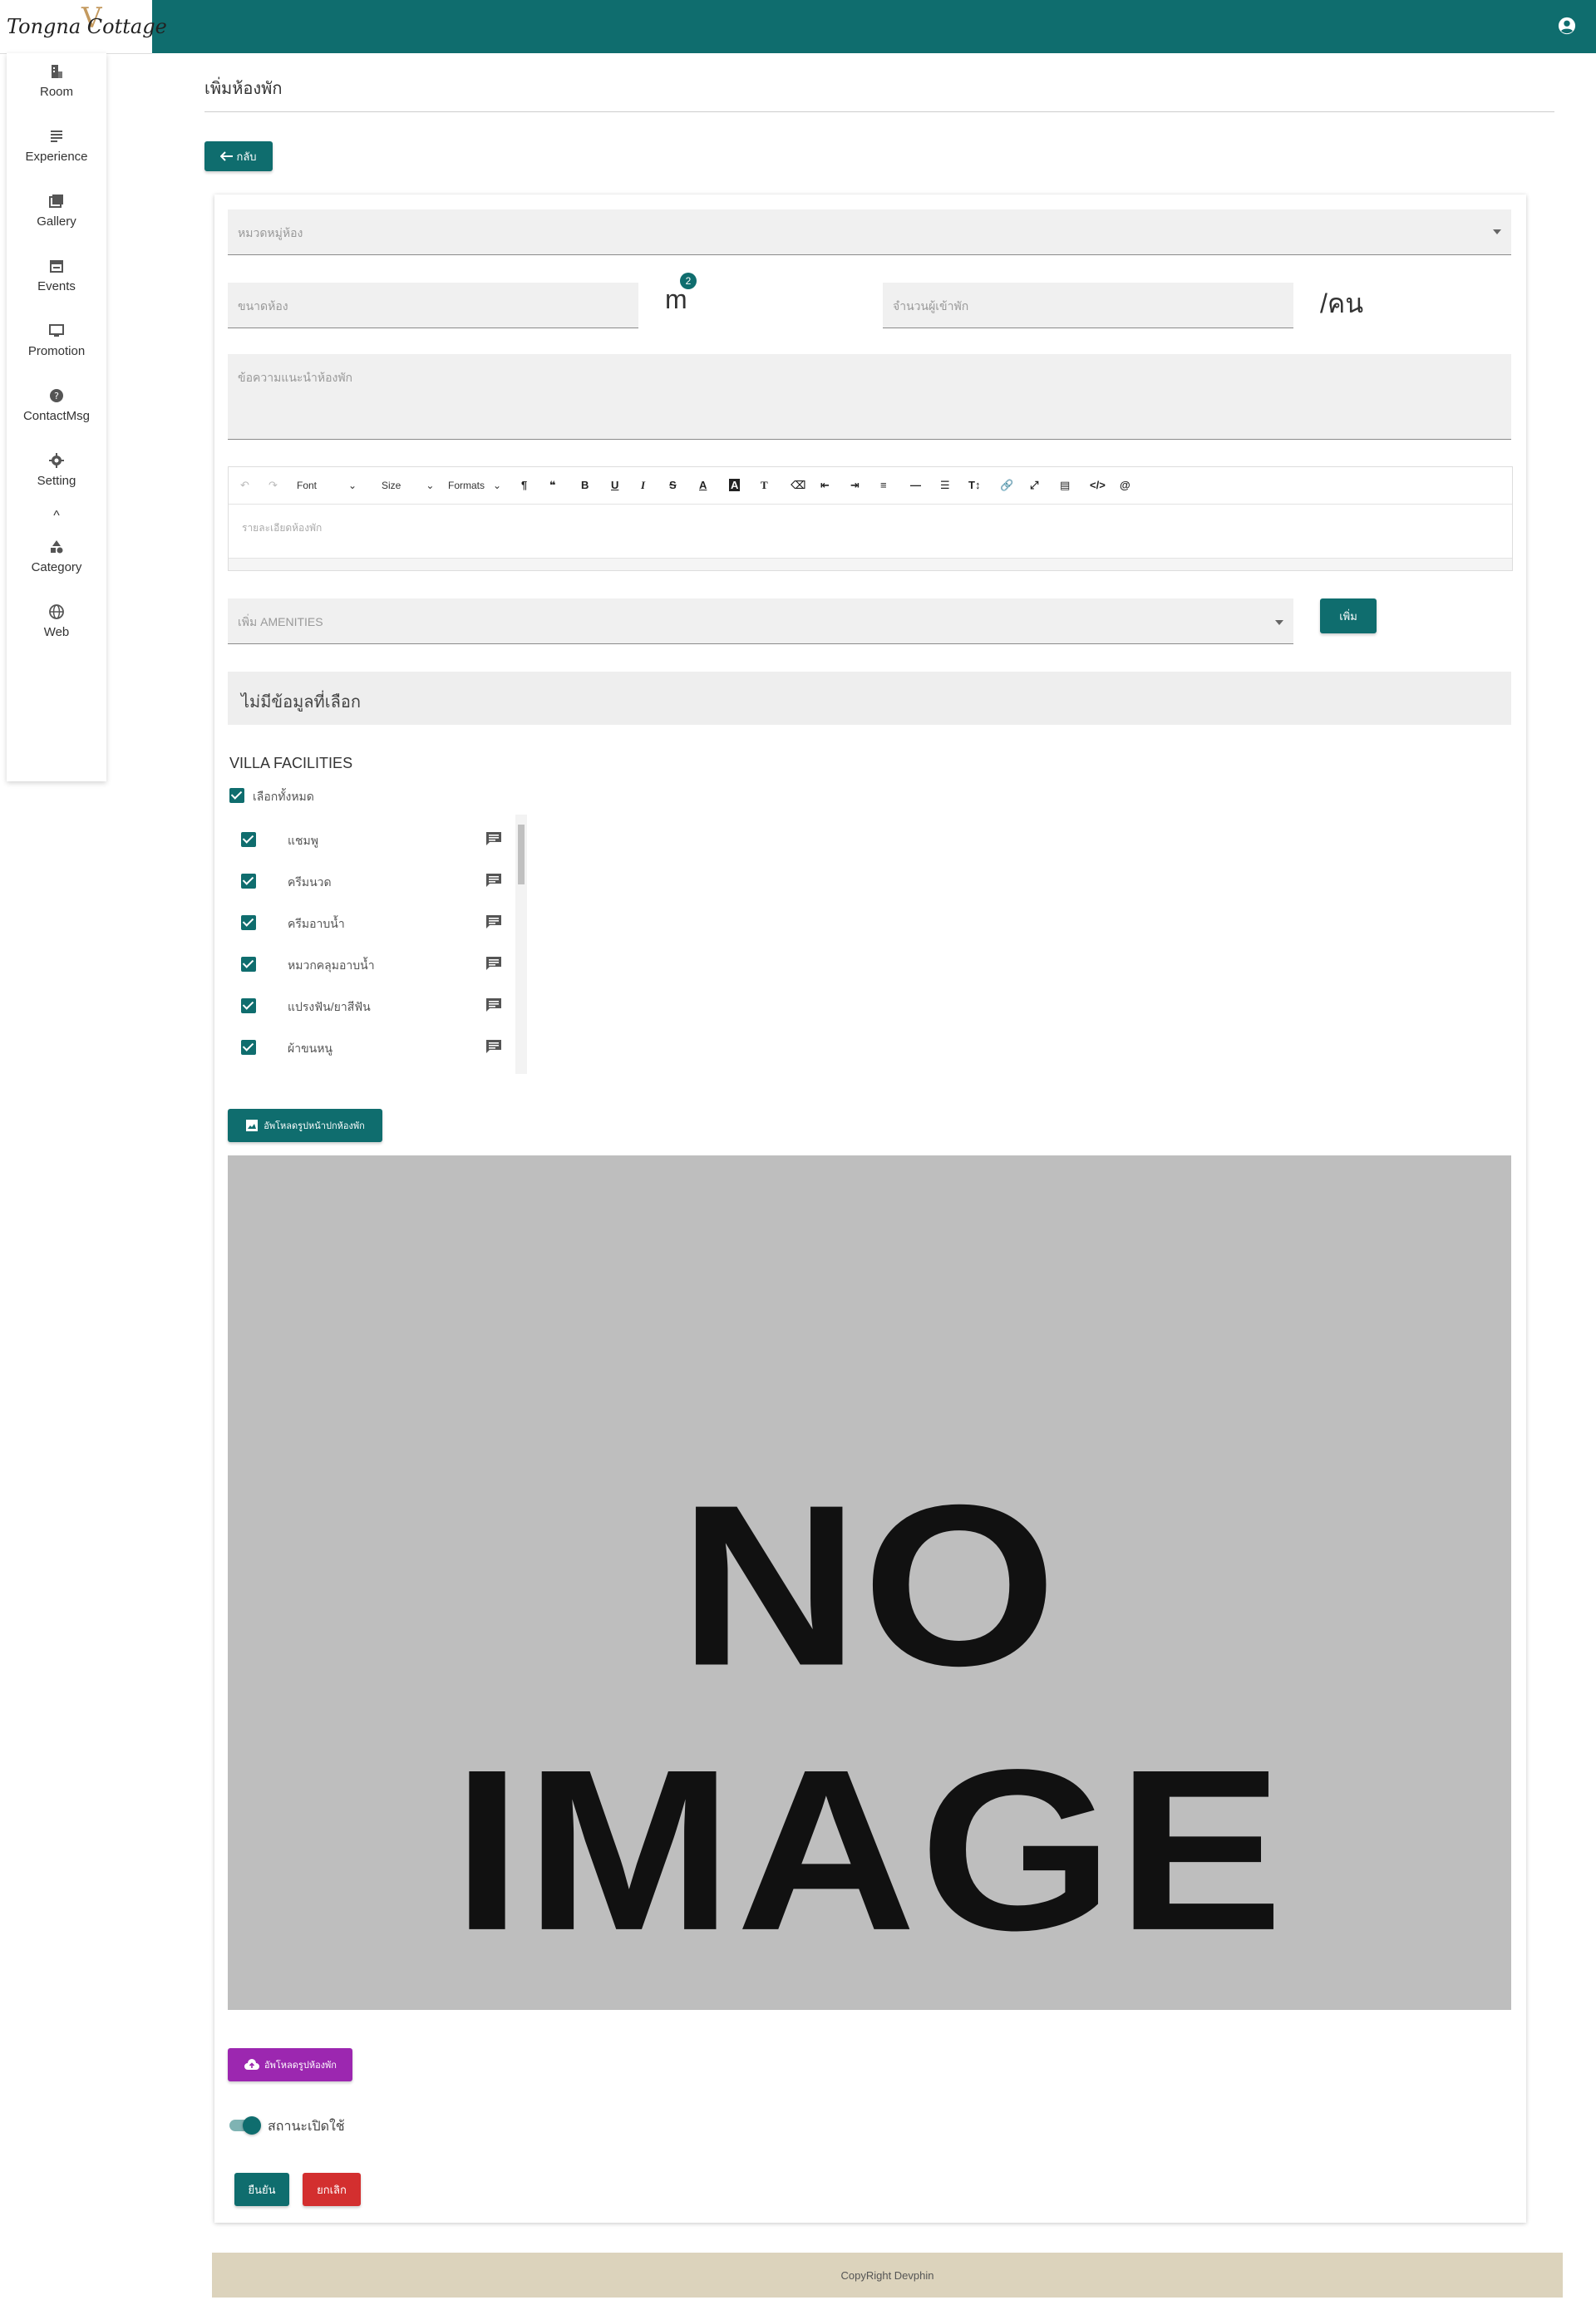 Image resolution: width=1596 pixels, height=2305 pixels. I want to click on cancel-button: ยกเลิก, so click(332, 2189).